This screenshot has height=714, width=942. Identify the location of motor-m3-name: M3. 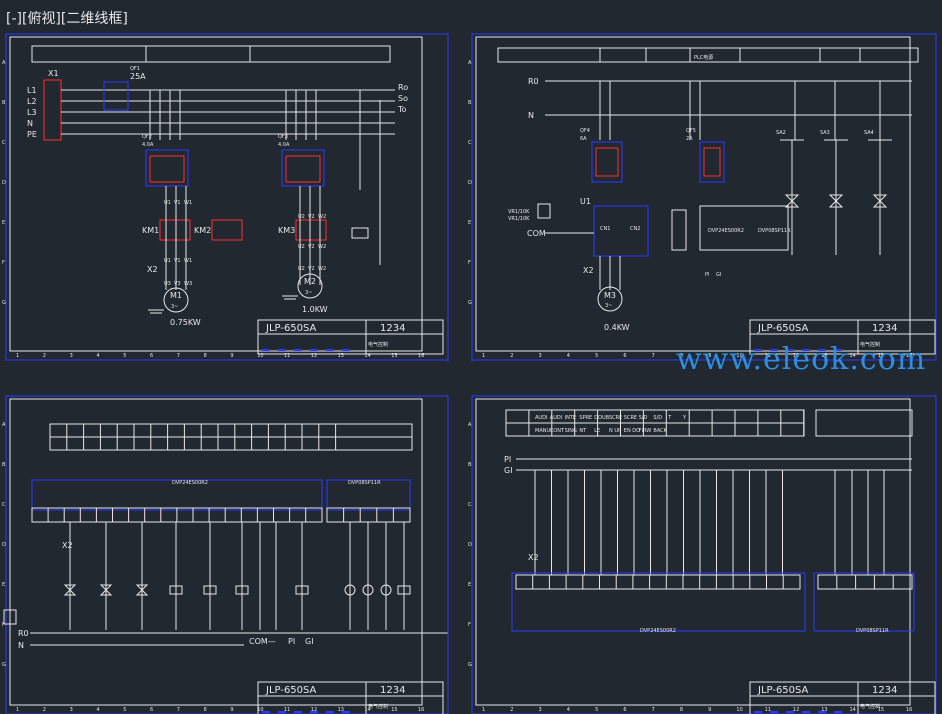
(610, 295).